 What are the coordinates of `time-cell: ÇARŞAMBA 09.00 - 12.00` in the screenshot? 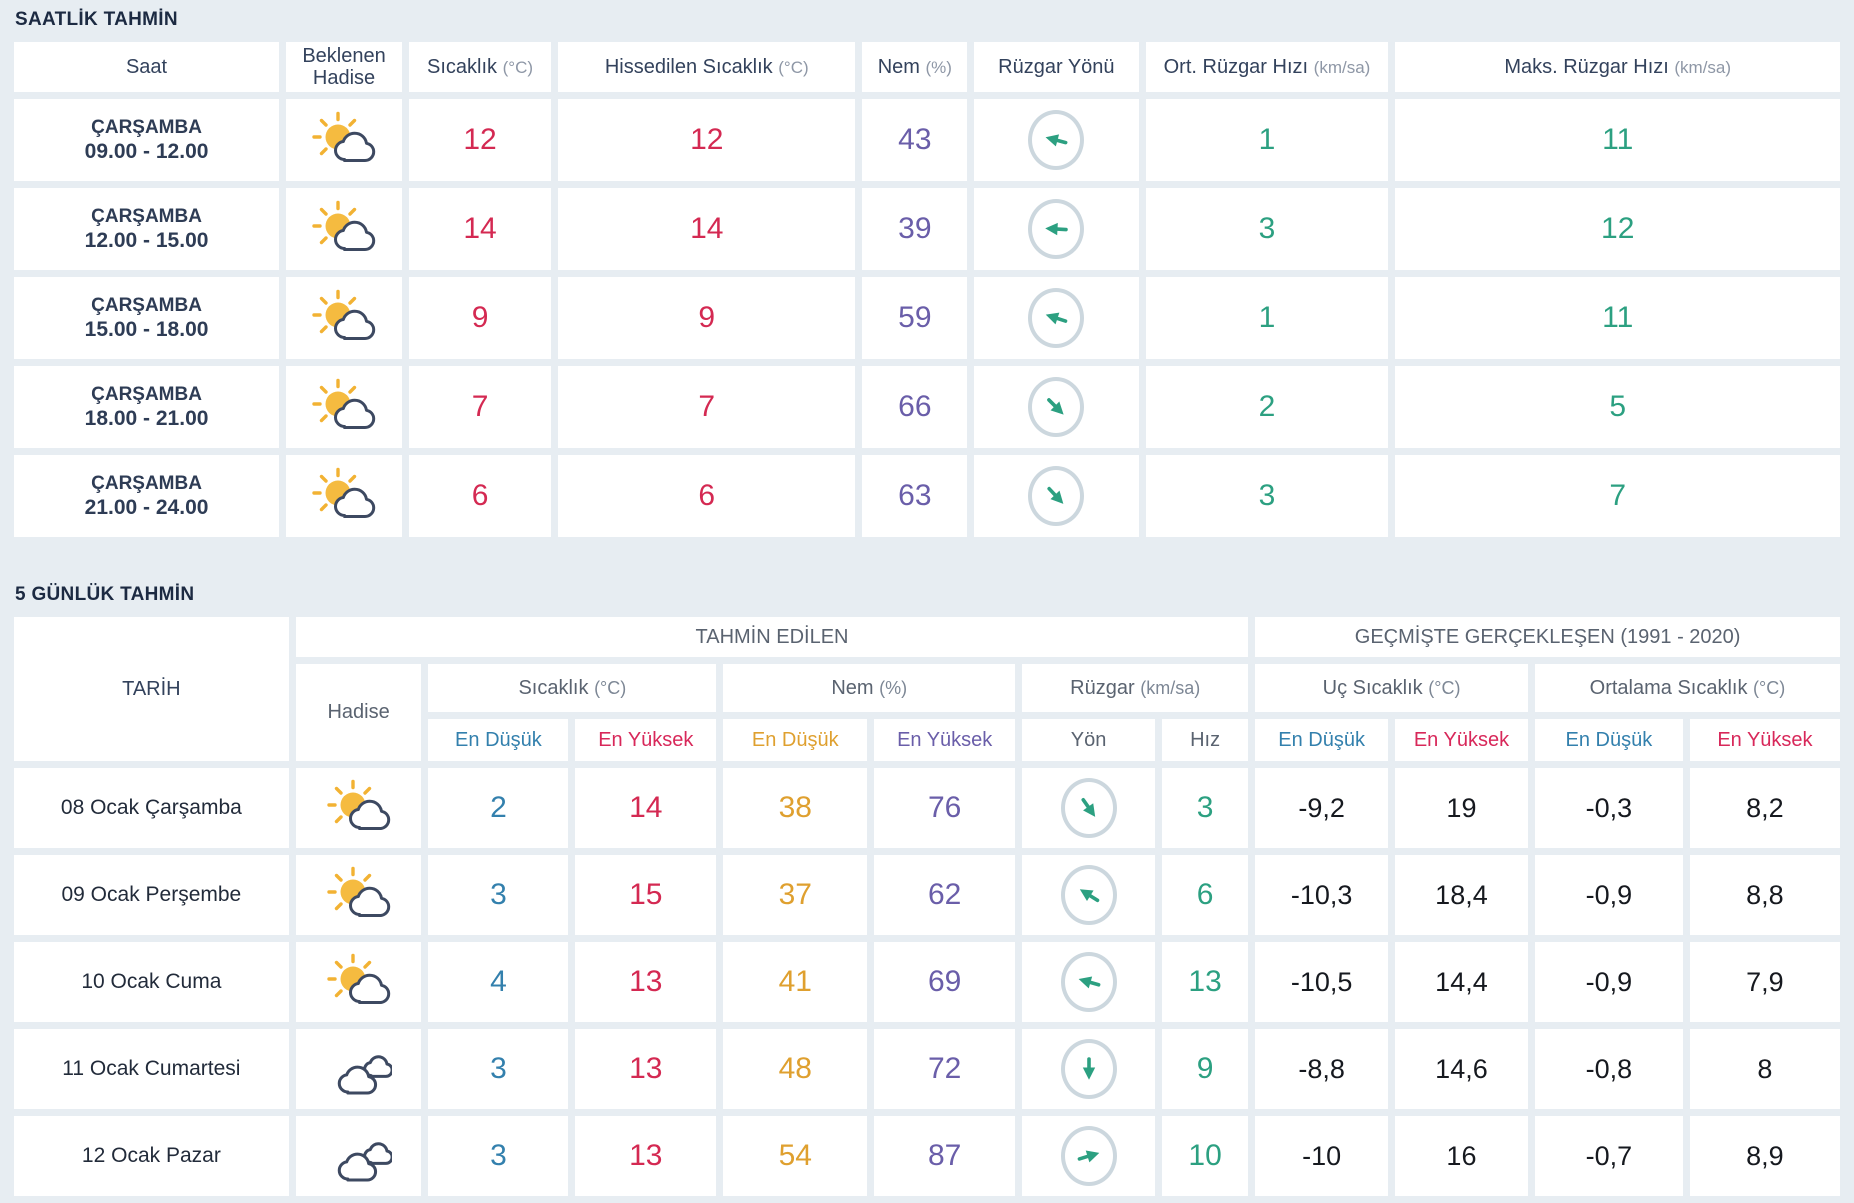 It's located at (147, 140).